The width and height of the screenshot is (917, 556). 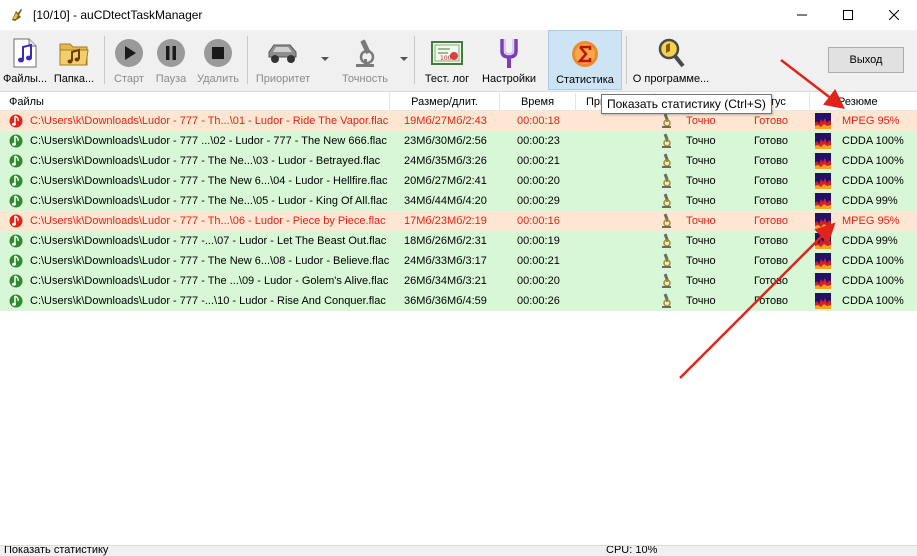 I want to click on cpu-usage: CPU: 10%, so click(x=632, y=550).